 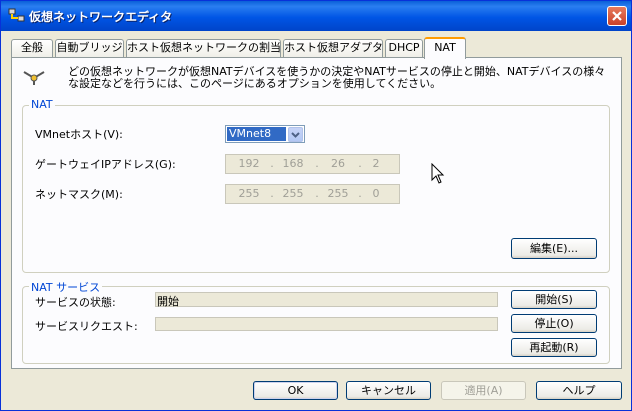 What do you see at coordinates (295, 390) in the screenshot?
I see `ok-button: OK` at bounding box center [295, 390].